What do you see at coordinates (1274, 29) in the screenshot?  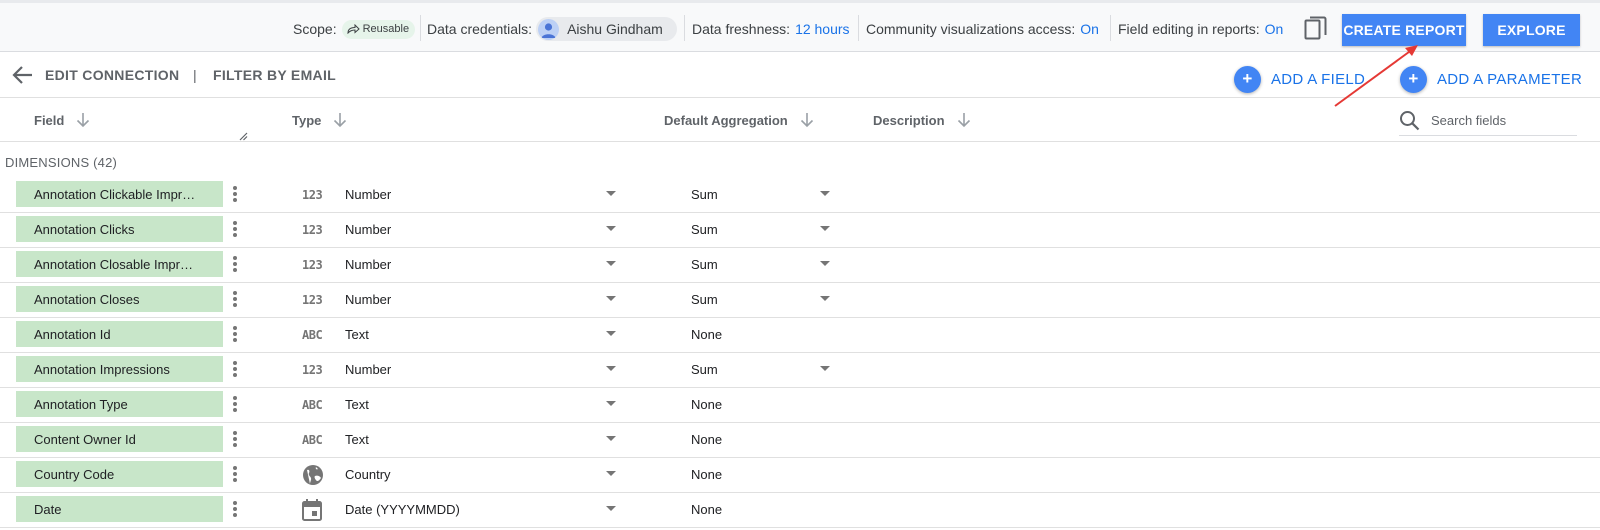 I see `field-editing-value: On` at bounding box center [1274, 29].